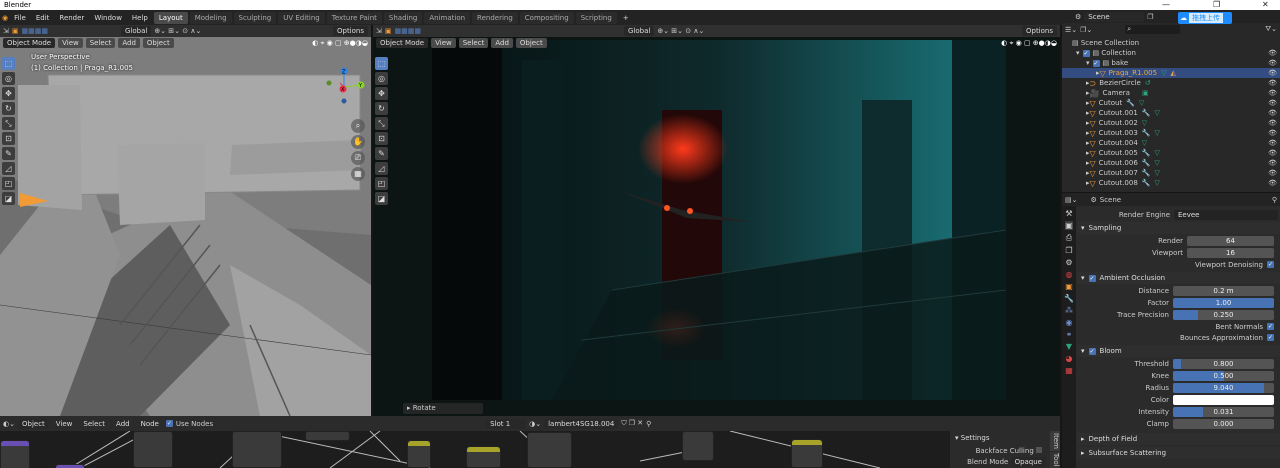  I want to click on scale-tool-icon: ⤡, so click(8, 123).